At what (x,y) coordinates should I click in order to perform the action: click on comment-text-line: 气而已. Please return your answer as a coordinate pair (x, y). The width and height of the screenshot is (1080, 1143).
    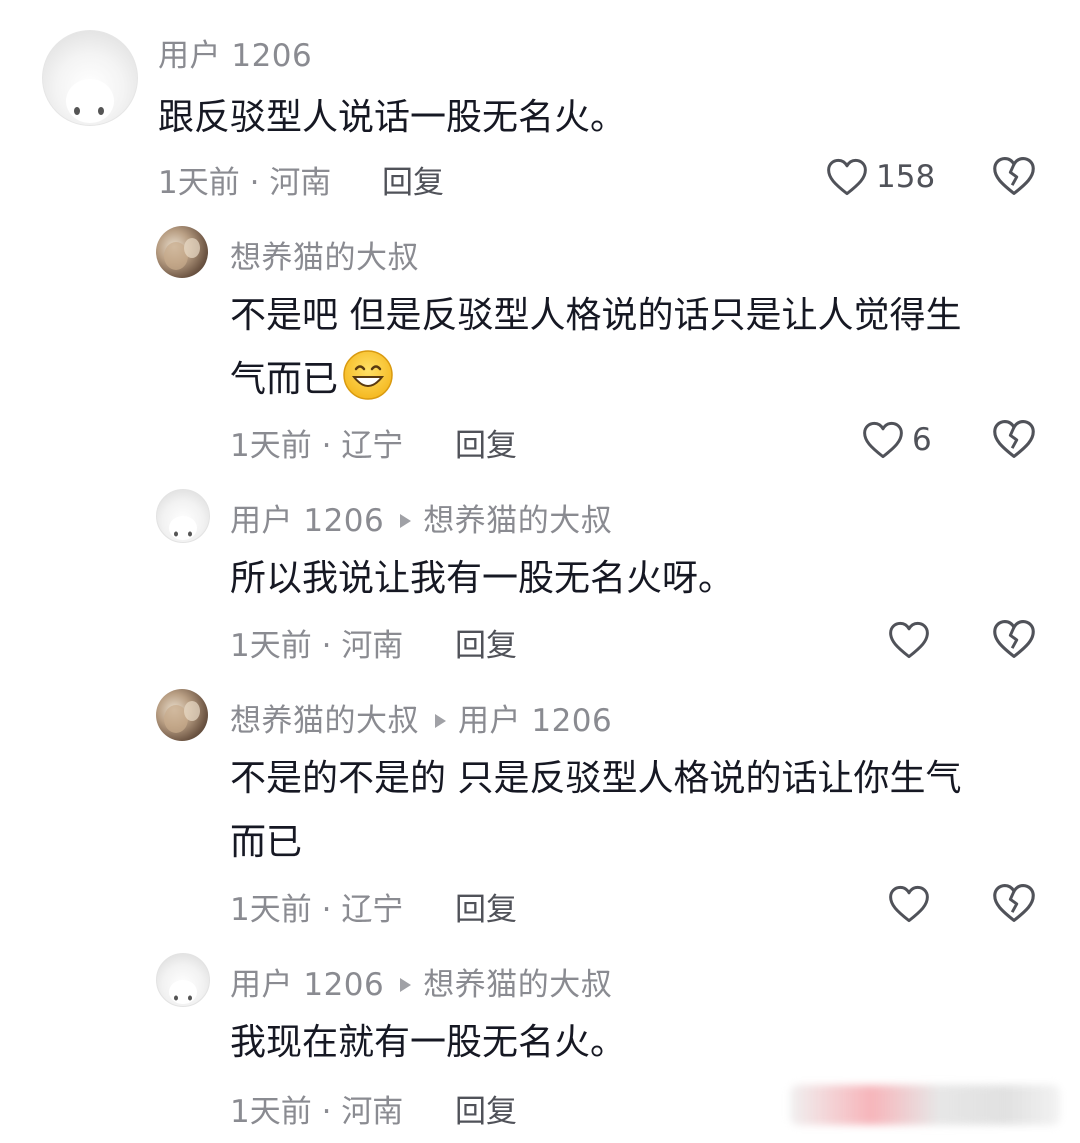
    Looking at the image, I should click on (312, 380).